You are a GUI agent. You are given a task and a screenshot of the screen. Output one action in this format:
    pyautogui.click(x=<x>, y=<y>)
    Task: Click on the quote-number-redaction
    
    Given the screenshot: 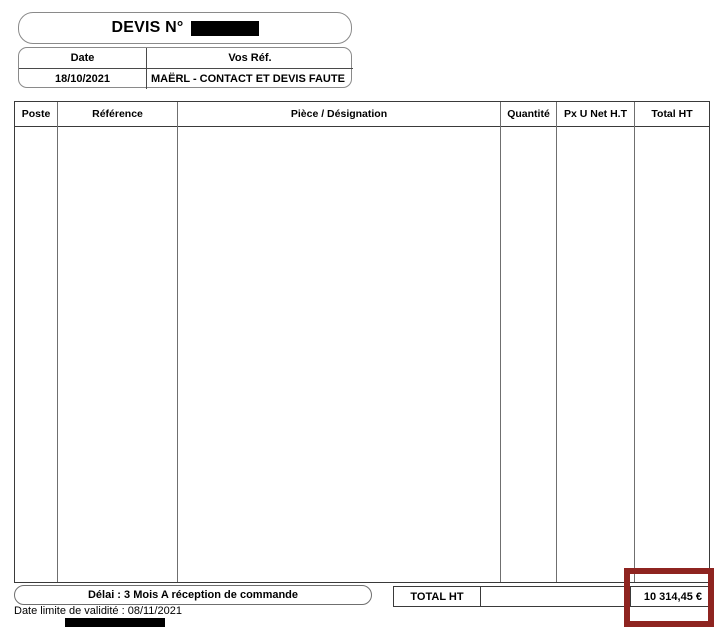 What is the action you would take?
    pyautogui.click(x=224, y=28)
    